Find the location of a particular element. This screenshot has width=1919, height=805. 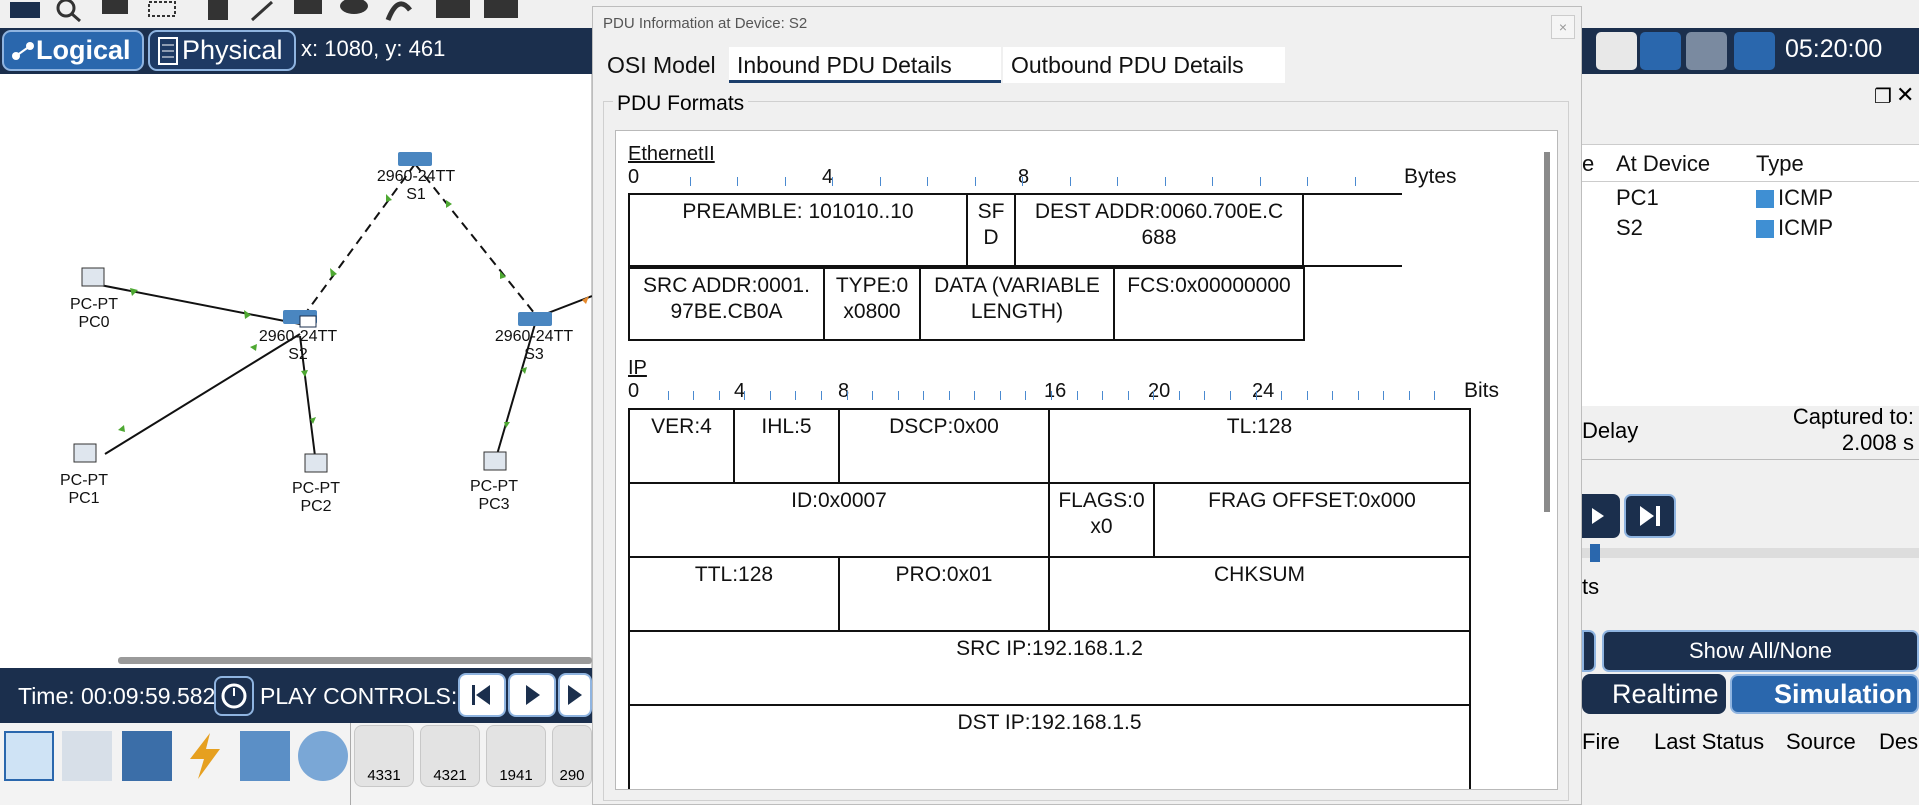

device-label-pc3: PC-PT PC3 is located at coordinates (494, 495).